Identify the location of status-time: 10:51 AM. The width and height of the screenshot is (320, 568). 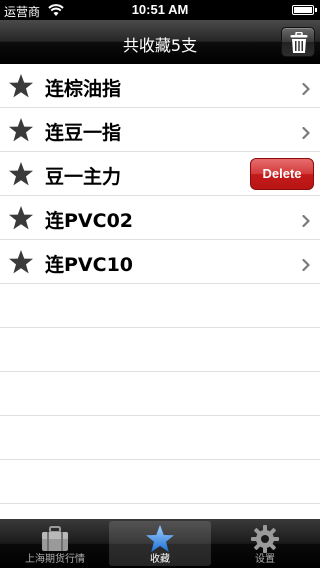
(160, 9).